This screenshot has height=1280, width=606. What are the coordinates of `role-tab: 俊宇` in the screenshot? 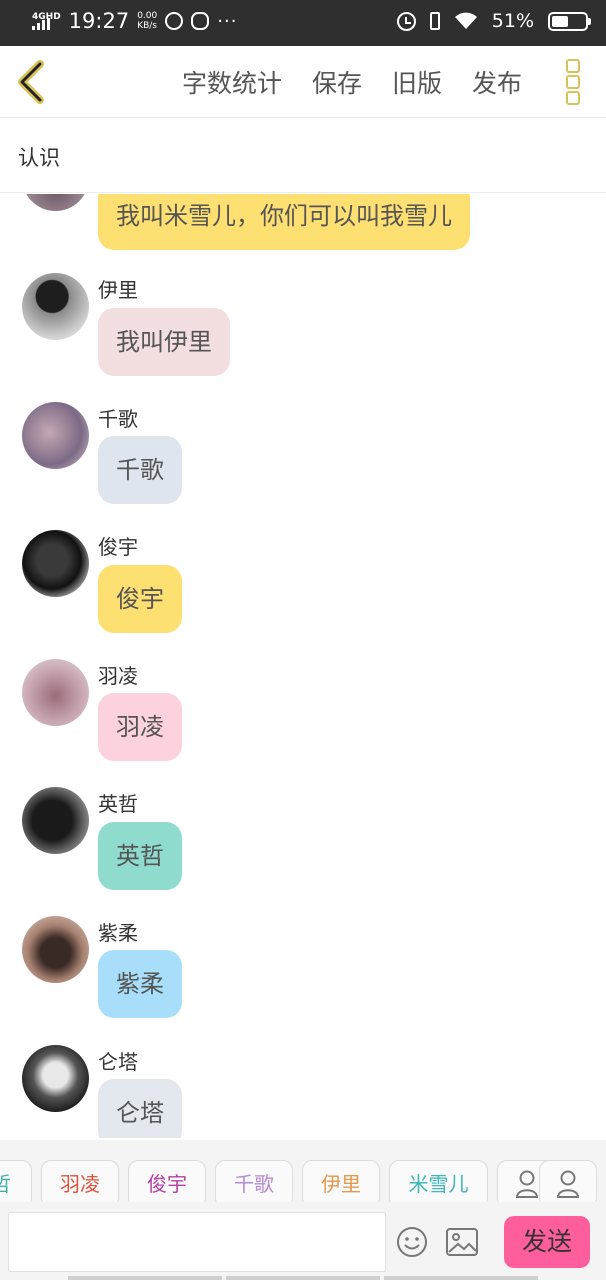 It's located at (167, 1184).